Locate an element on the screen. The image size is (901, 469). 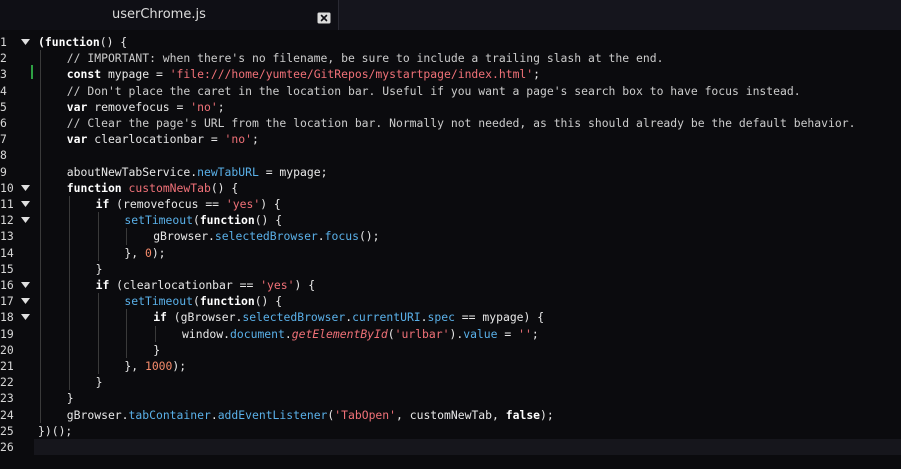
code-token: 'urlbar' is located at coordinates (422, 333).